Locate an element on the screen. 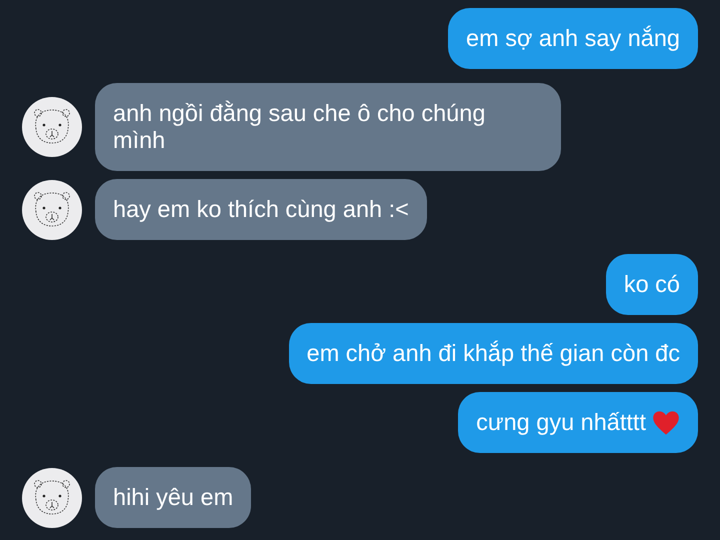  message-bubble: ko có is located at coordinates (652, 284).